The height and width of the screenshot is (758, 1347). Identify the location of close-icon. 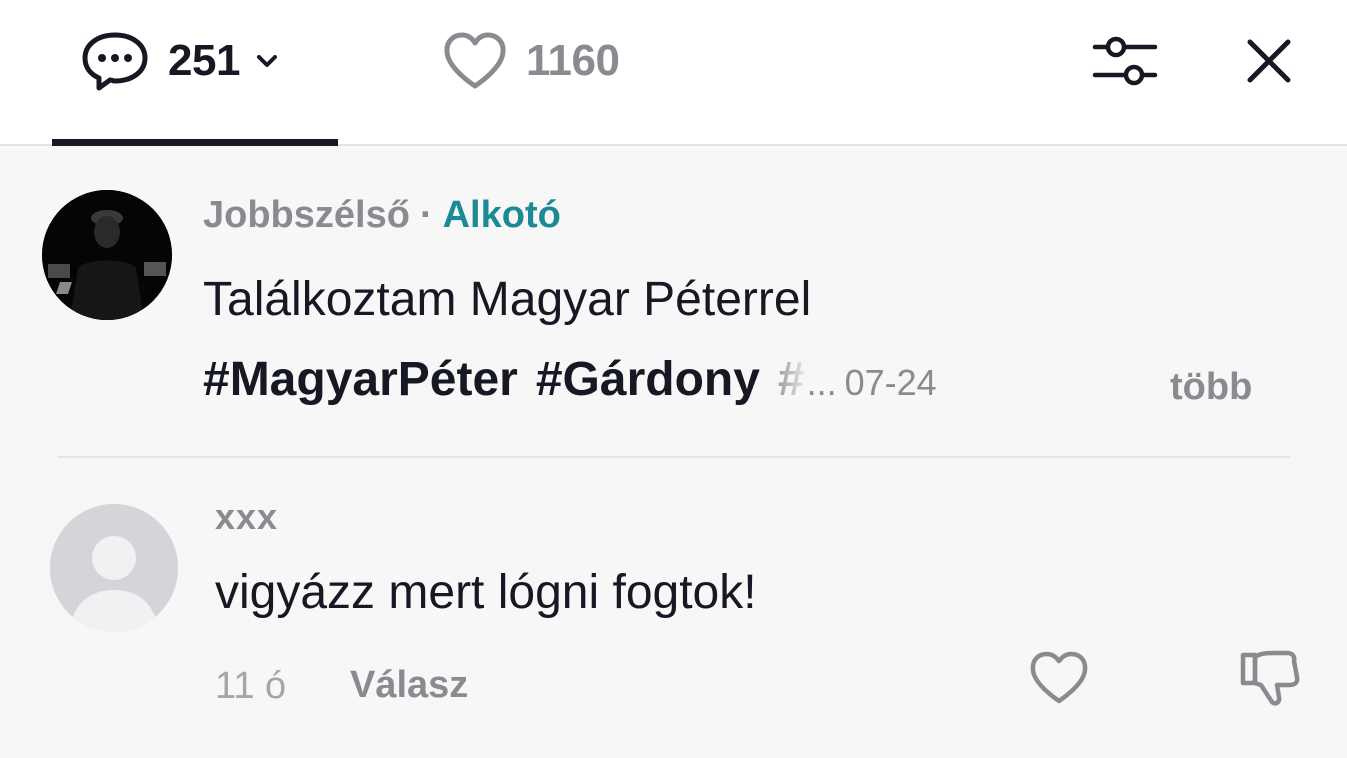
(1269, 61).